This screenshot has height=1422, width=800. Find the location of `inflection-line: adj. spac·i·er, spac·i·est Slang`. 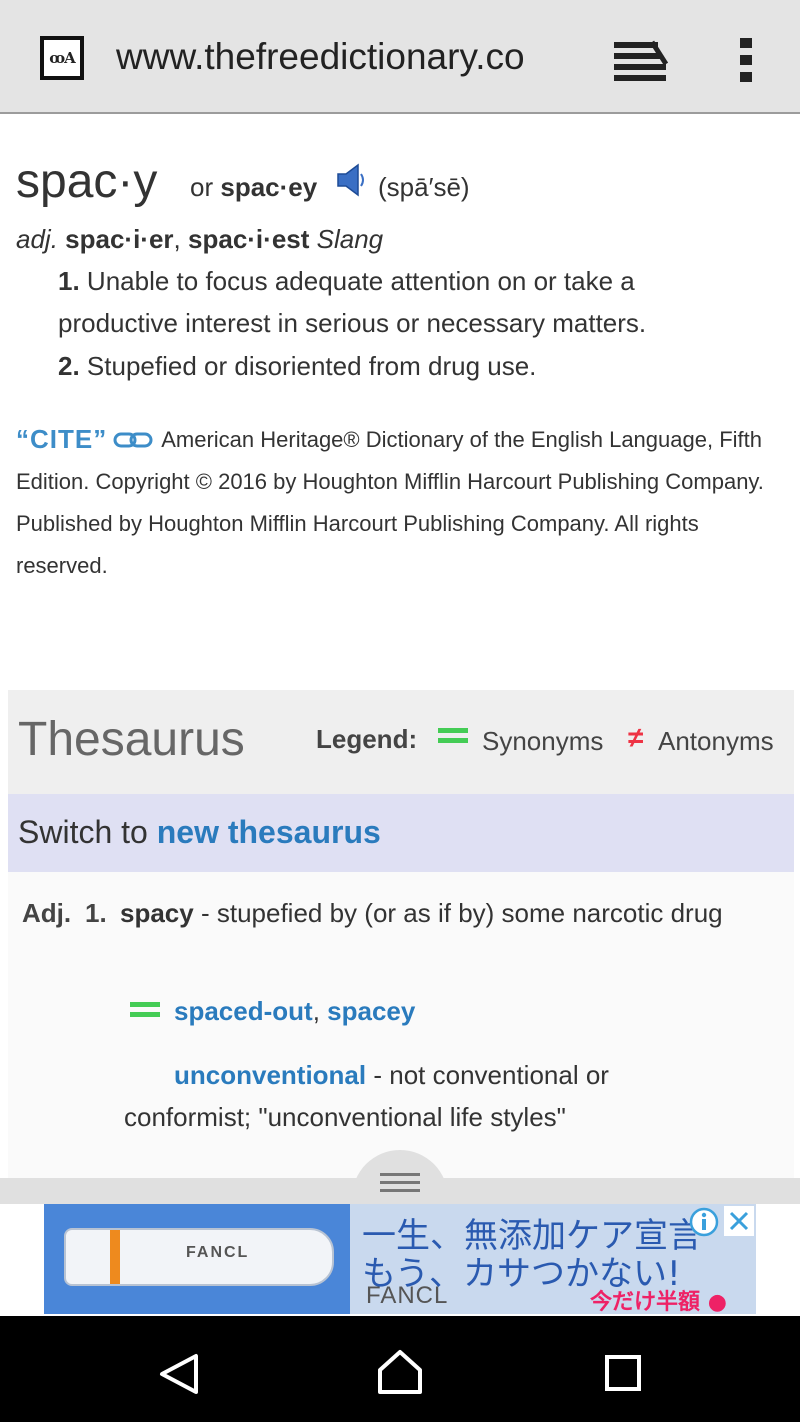

inflection-line: adj. spac·i·er, spac·i·est Slang is located at coordinates (199, 239).